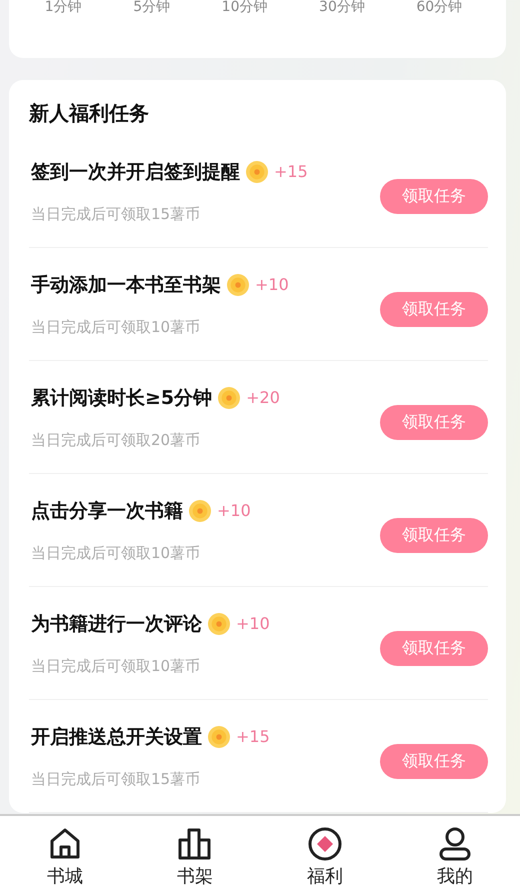  Describe the element at coordinates (116, 440) in the screenshot. I see `task-note: 当日完成后可领取20薯币` at that location.